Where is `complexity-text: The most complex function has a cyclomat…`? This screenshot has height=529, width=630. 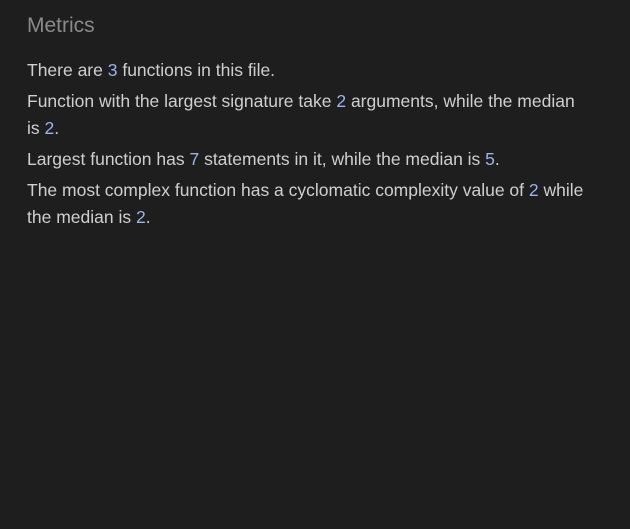 complexity-text: The most complex function has a cyclomat… is located at coordinates (307, 204).